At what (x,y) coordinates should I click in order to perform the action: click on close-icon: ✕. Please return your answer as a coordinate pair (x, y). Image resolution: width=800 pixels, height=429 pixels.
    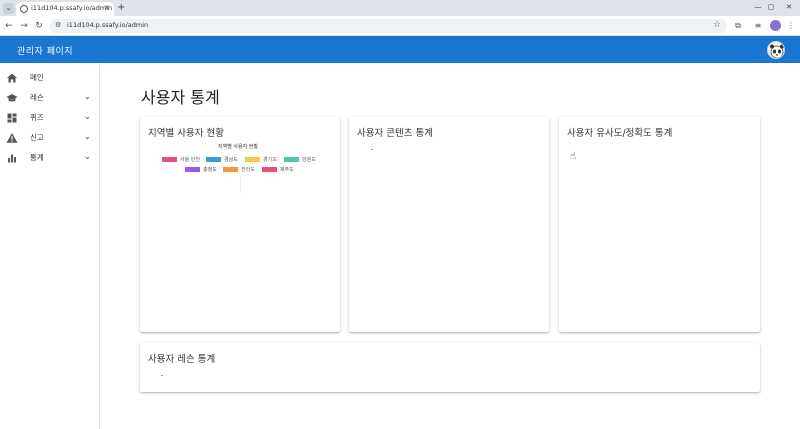
    Looking at the image, I should click on (107, 8).